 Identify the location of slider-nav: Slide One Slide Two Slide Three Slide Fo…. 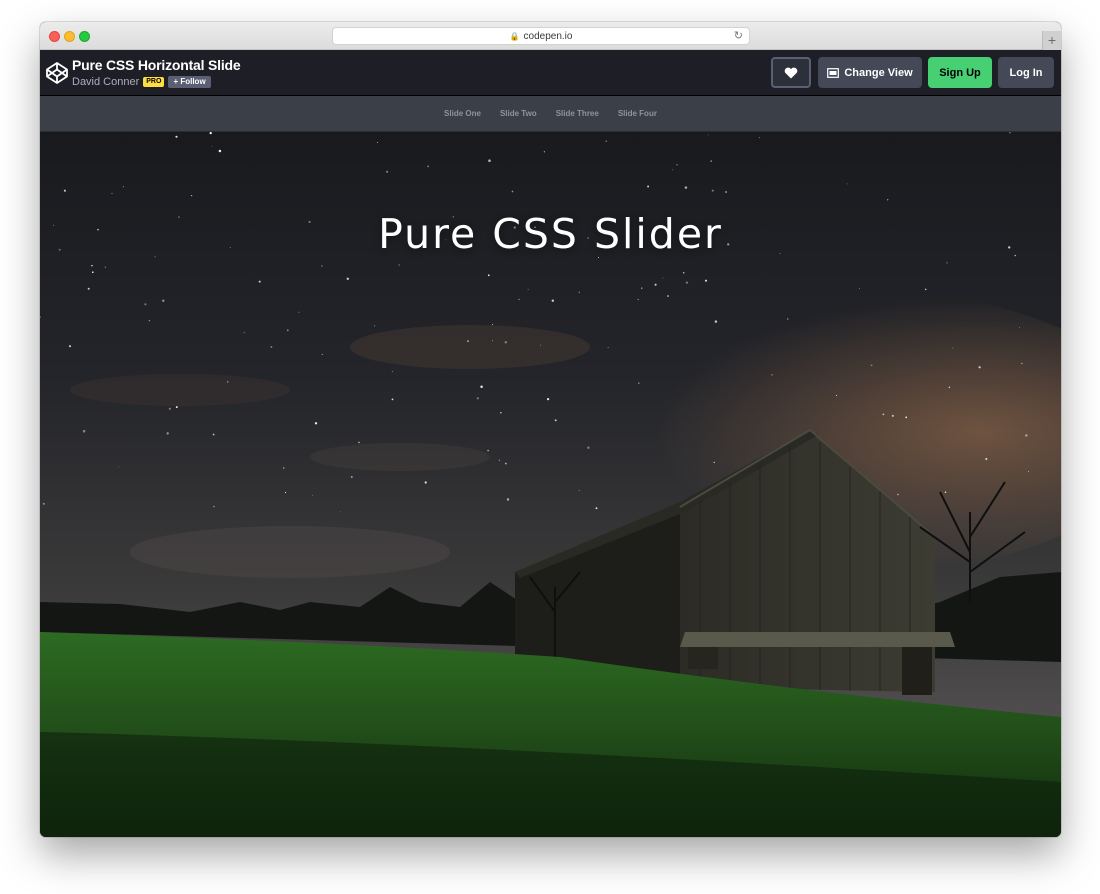
(550, 114).